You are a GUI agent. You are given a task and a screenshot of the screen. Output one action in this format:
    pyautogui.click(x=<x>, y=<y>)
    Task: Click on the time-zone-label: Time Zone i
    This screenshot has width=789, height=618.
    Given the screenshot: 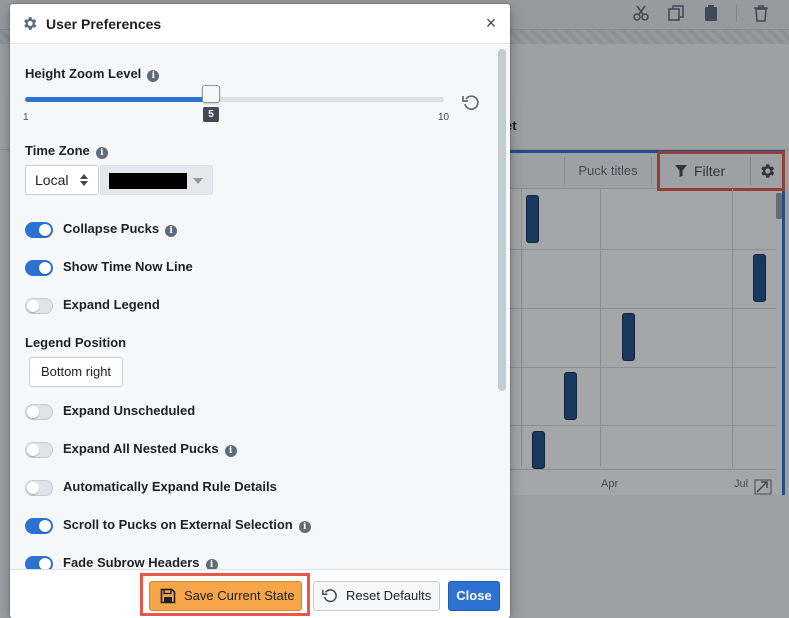 What is the action you would take?
    pyautogui.click(x=66, y=151)
    